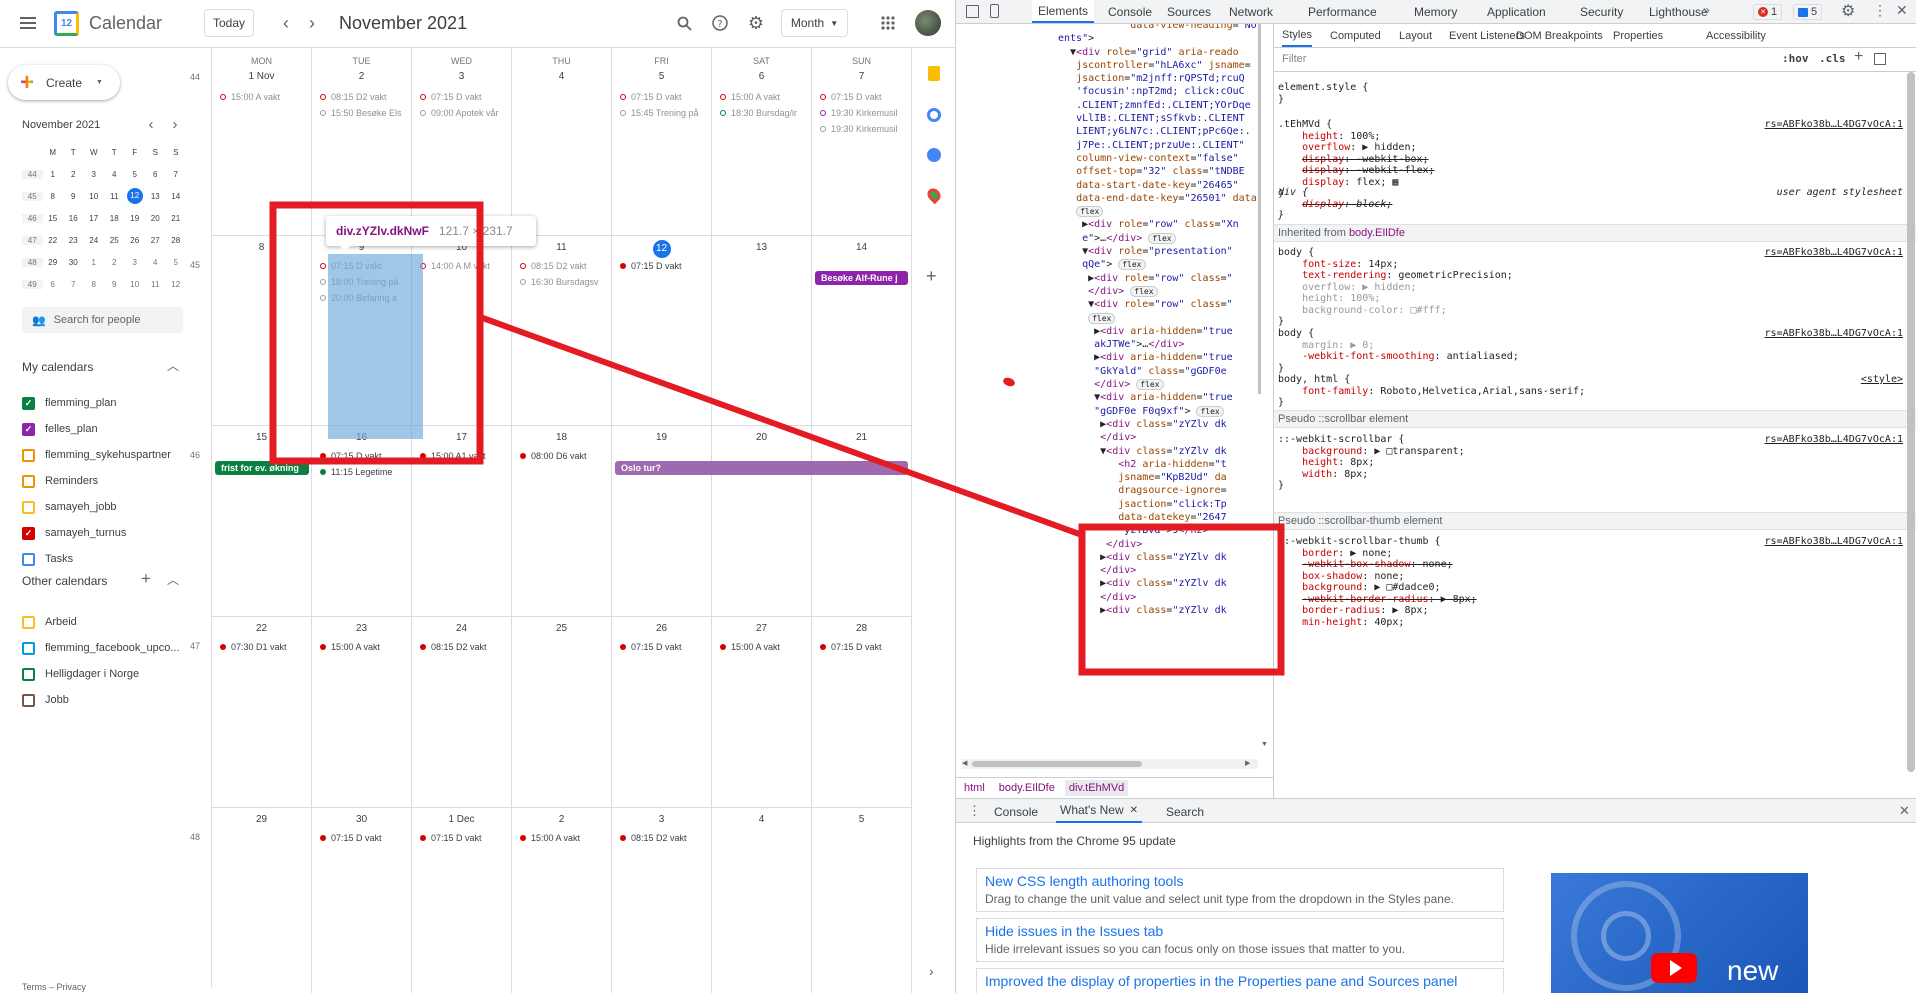 The image size is (1916, 993). Describe the element at coordinates (376, 333) in the screenshot. I see `annotation-box-calendar` at that location.